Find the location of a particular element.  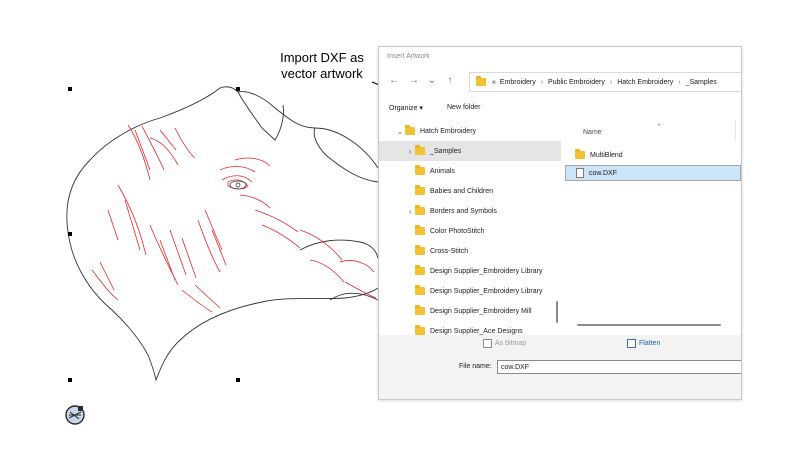

tree-item-borders-and-symbols: › Borders and Symbols is located at coordinates (470, 211).